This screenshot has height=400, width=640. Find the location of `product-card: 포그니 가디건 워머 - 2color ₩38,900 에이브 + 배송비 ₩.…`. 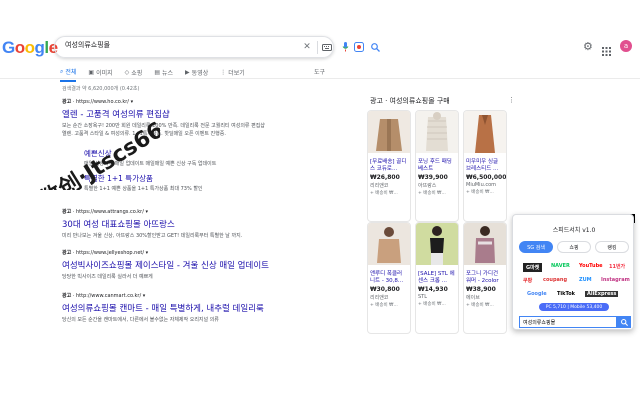

product-card: 포그니 가디건 워머 - 2color ₩38,900 에이브 + 배송비 ₩.… is located at coordinates (485, 278).